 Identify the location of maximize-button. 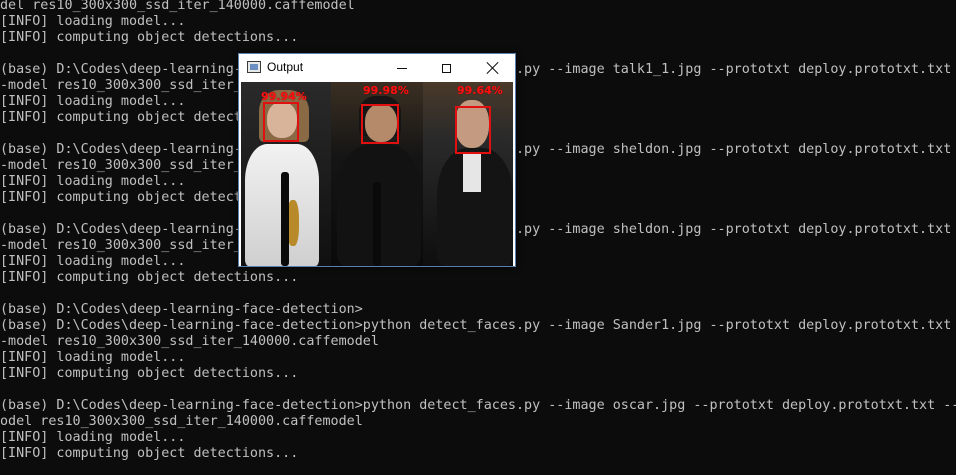
(446, 68).